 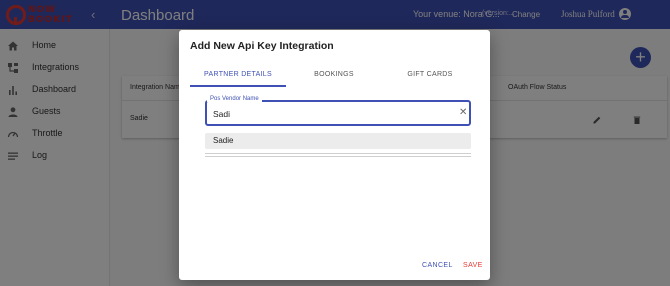 I want to click on pos-vendor-name-field: ✕, so click(x=338, y=113).